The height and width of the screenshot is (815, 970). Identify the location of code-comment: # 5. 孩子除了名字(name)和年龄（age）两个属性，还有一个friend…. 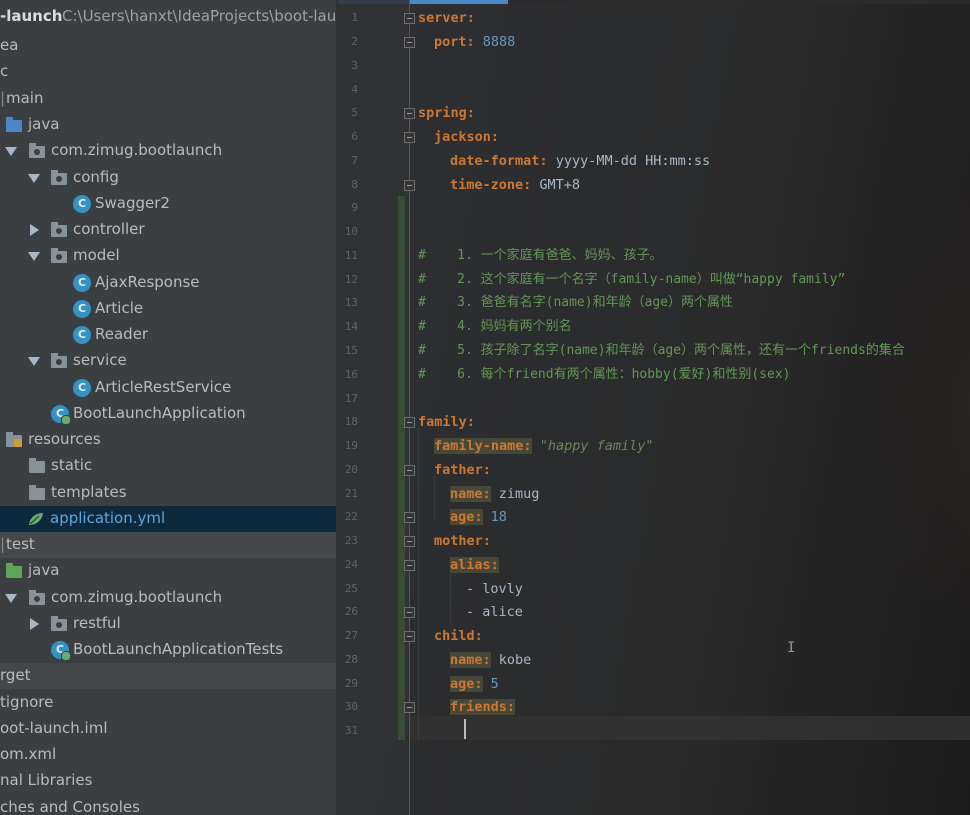
(661, 350).